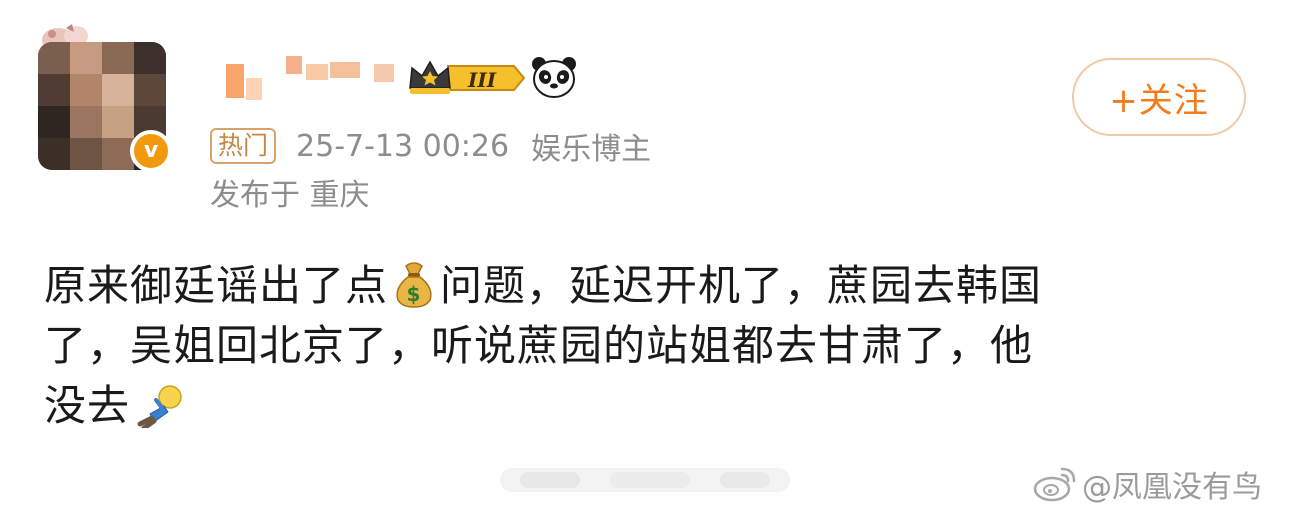 The image size is (1290, 515). What do you see at coordinates (159, 406) in the screenshot?
I see `lying-down-emoji-icon` at bounding box center [159, 406].